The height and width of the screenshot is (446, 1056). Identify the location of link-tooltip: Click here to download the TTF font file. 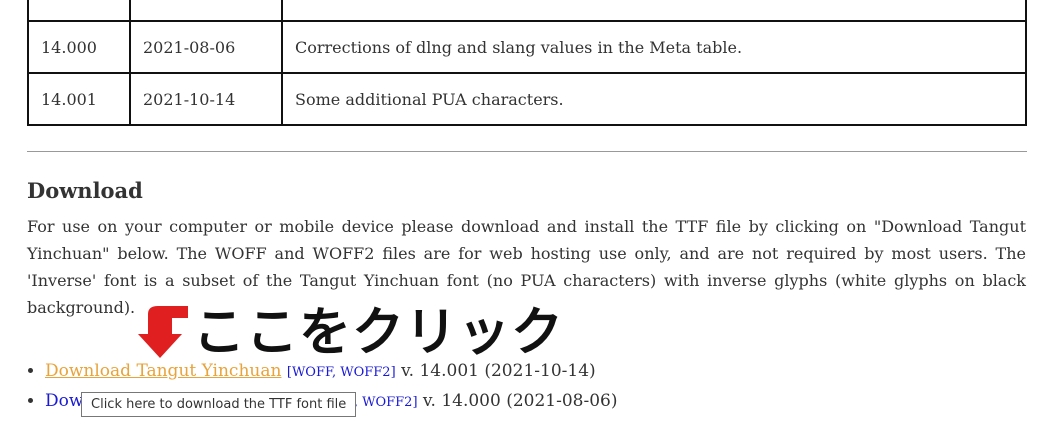
(219, 404).